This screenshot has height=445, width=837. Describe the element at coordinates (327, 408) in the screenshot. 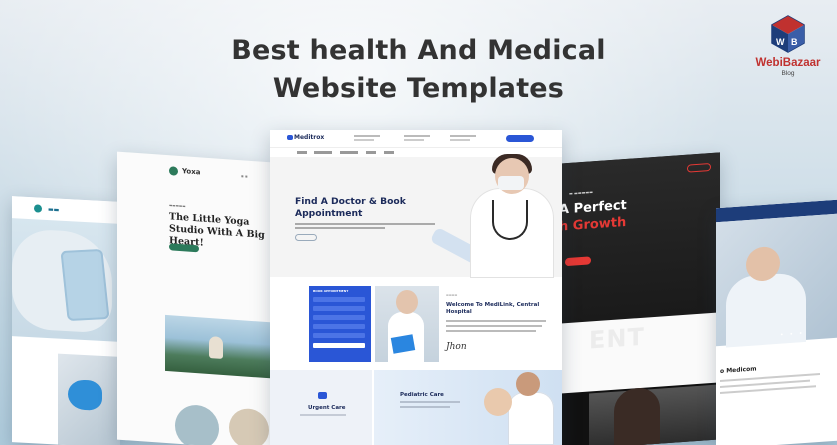

I see `urgent-care-label: Urgent Care` at that location.